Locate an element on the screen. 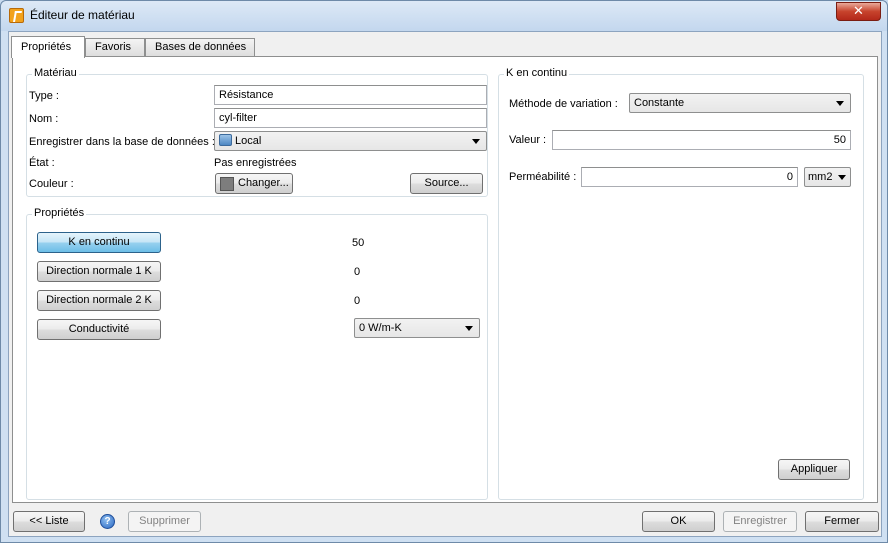 This screenshot has height=543, width=888. apply-button: Appliquer is located at coordinates (814, 469).